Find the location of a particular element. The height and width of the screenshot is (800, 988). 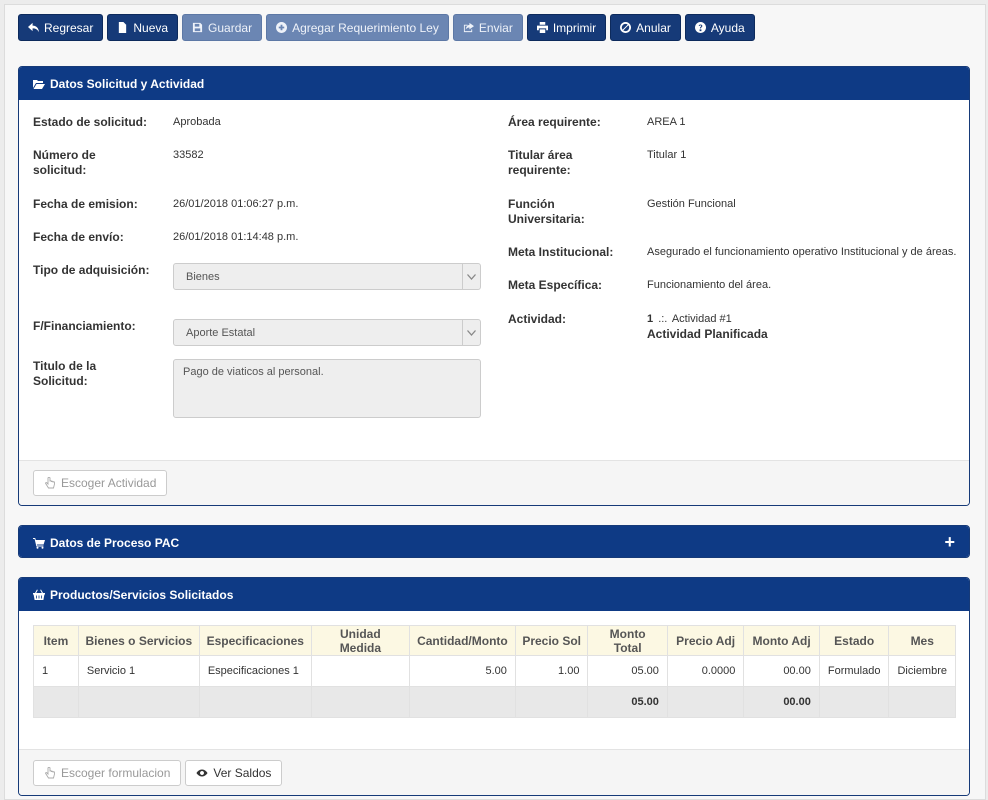

funcion-label: Función Universitaria: is located at coordinates (546, 211).